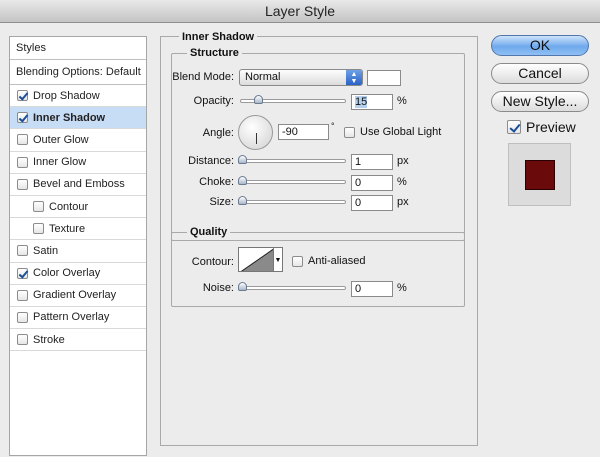 The height and width of the screenshot is (457, 600). I want to click on blend-mode-label: Blend Mode:, so click(203, 77).